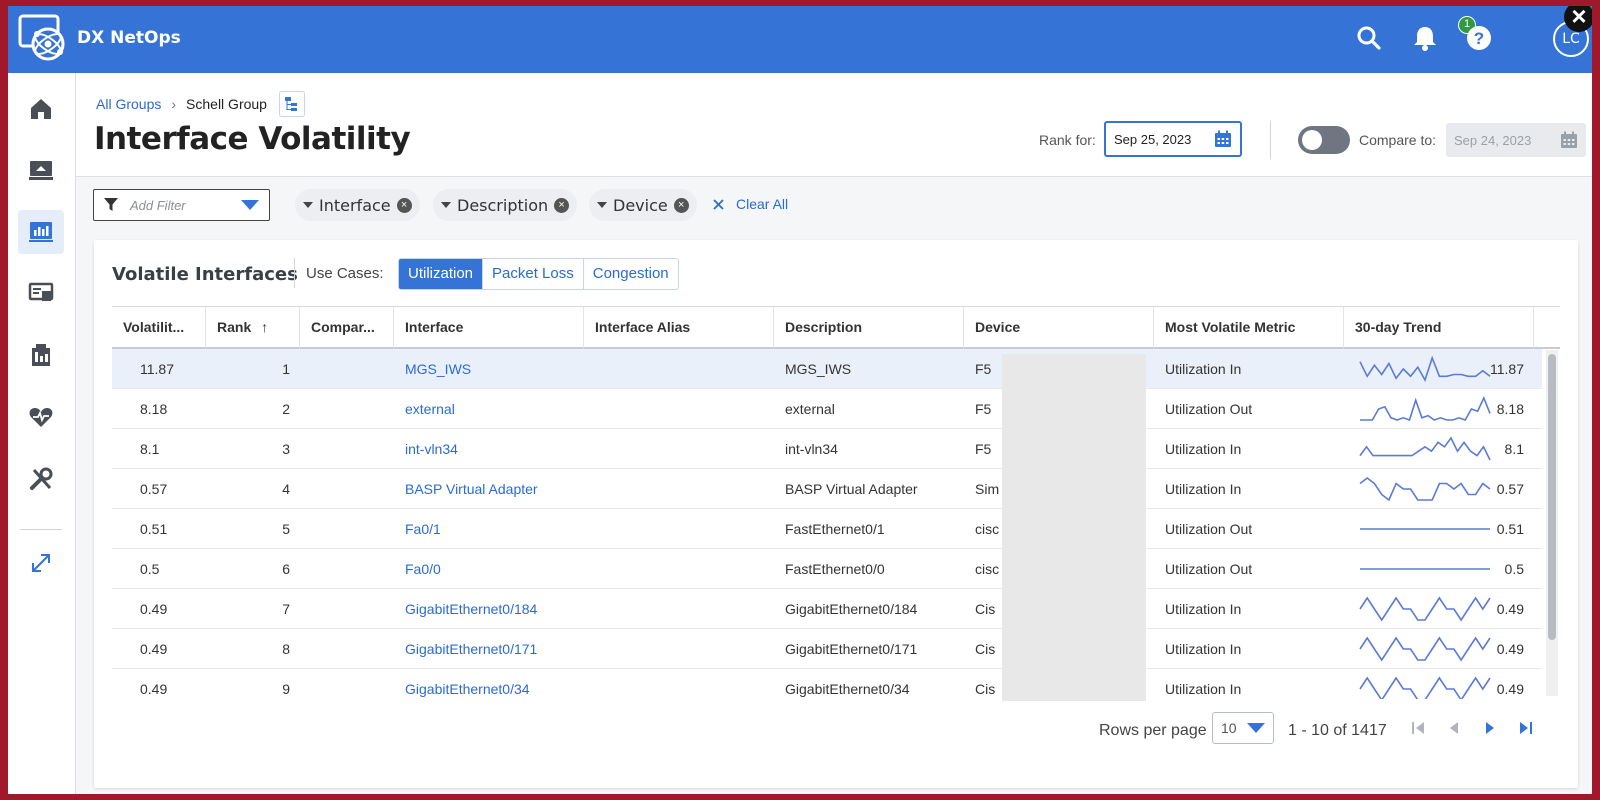  I want to click on cell-metric: Utilization In, so click(1203, 449).